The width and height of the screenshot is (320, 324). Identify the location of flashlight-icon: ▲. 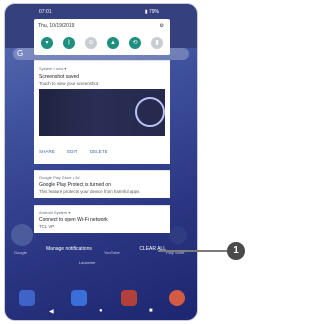
(113, 43).